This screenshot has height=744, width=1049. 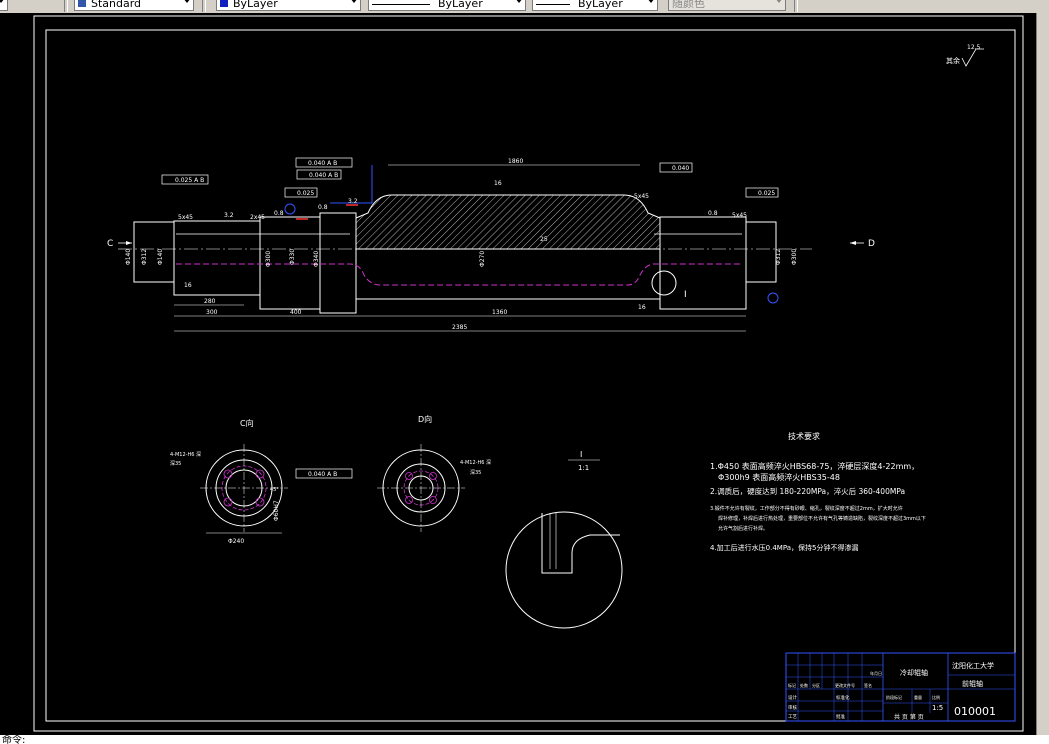 What do you see at coordinates (482, 259) in the screenshot?
I see `drawing-text-dia270: Φ270` at bounding box center [482, 259].